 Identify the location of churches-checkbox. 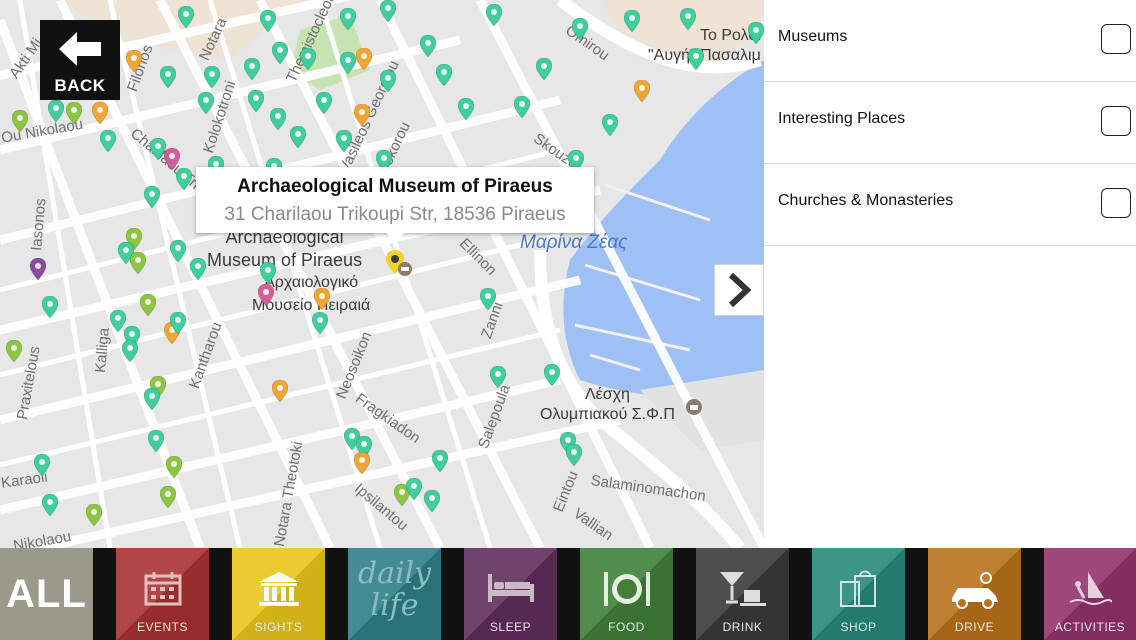
(1116, 203).